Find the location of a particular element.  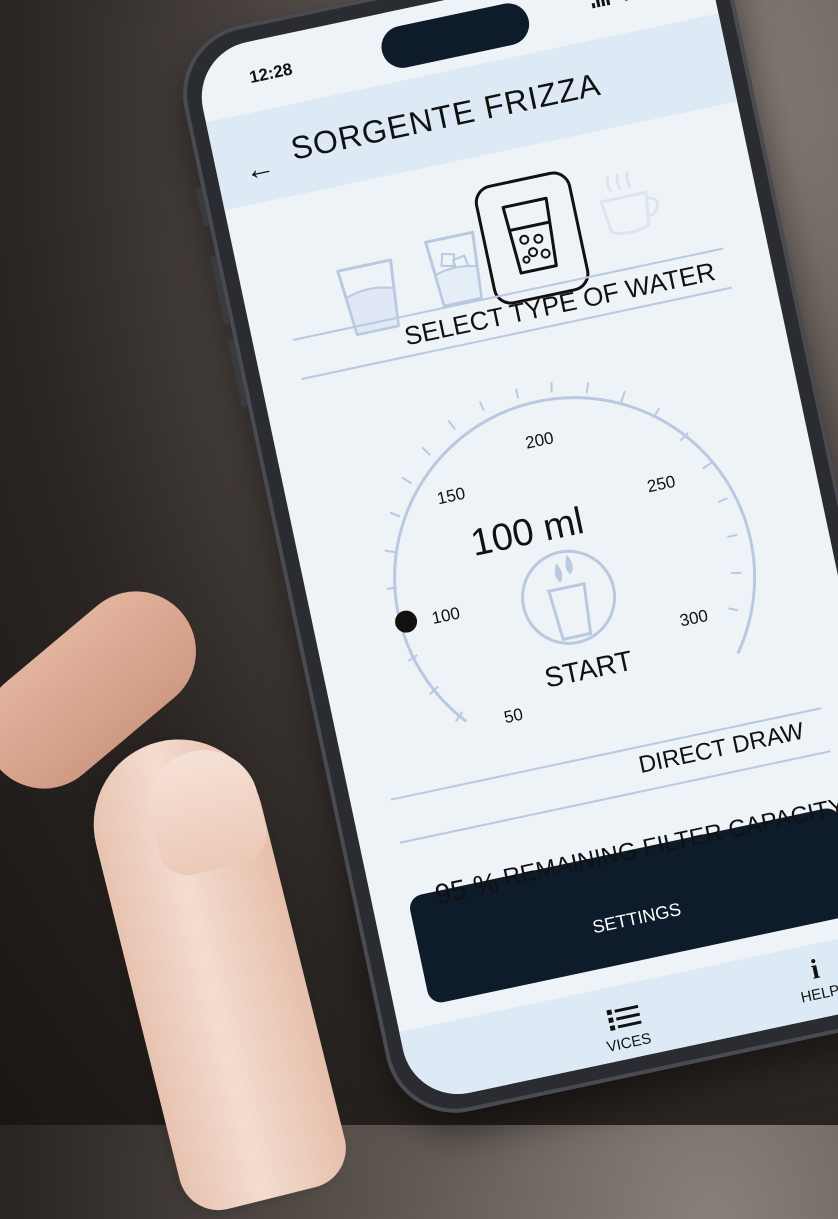

tick-100: 100 is located at coordinates (446, 615).